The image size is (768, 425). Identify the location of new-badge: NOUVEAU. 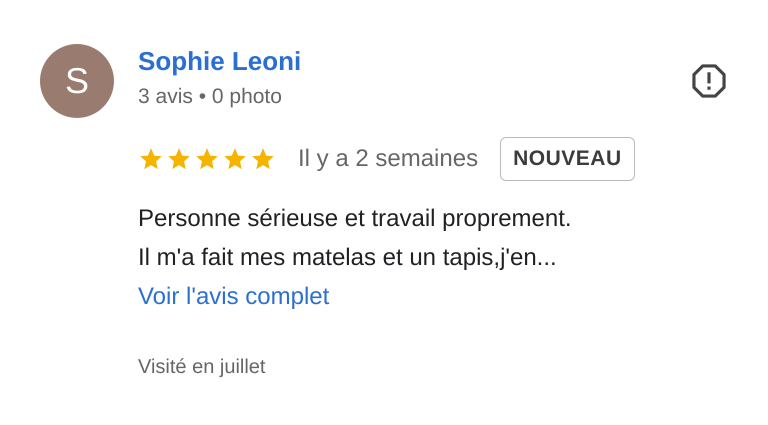
(567, 159).